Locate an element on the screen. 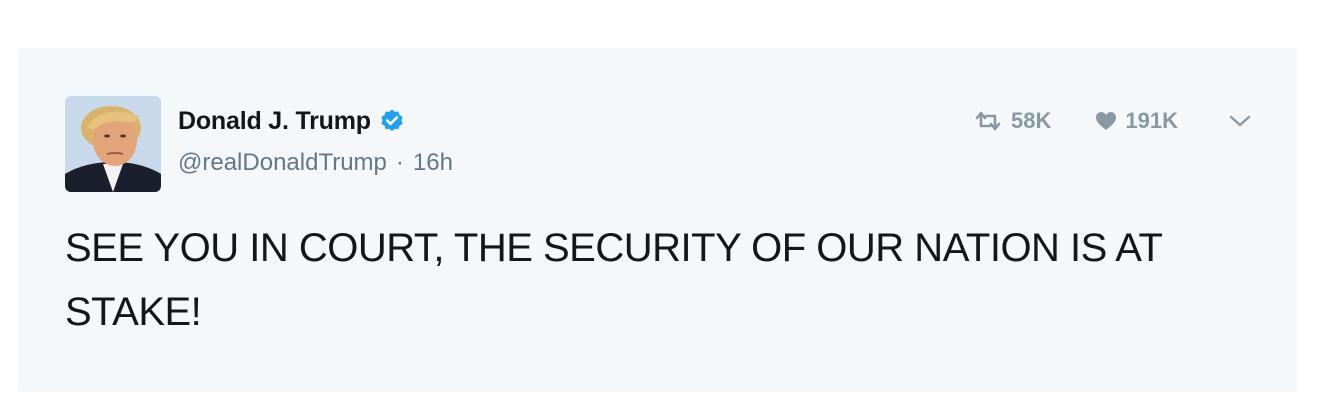  avatar-portrait-image is located at coordinates (113, 144).